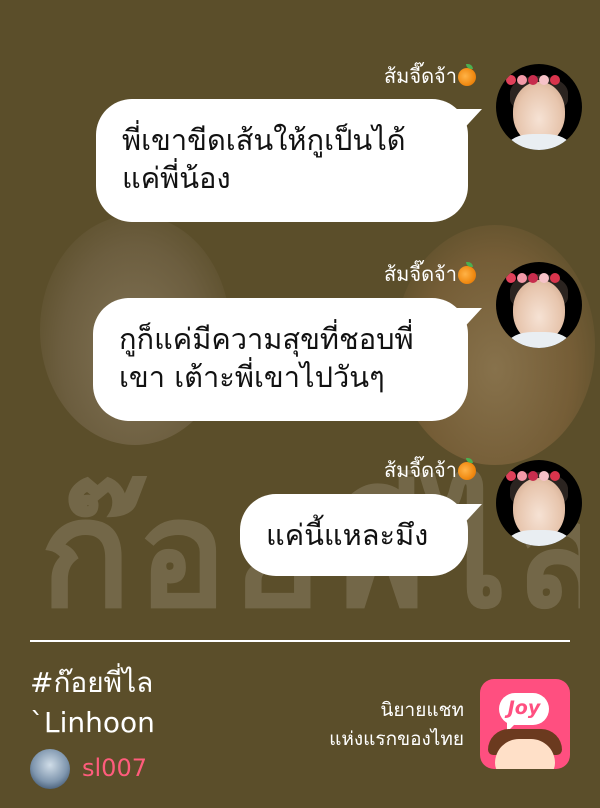  Describe the element at coordinates (347, 535) in the screenshot. I see `message-line: แค่นี้แหละมึง` at that location.